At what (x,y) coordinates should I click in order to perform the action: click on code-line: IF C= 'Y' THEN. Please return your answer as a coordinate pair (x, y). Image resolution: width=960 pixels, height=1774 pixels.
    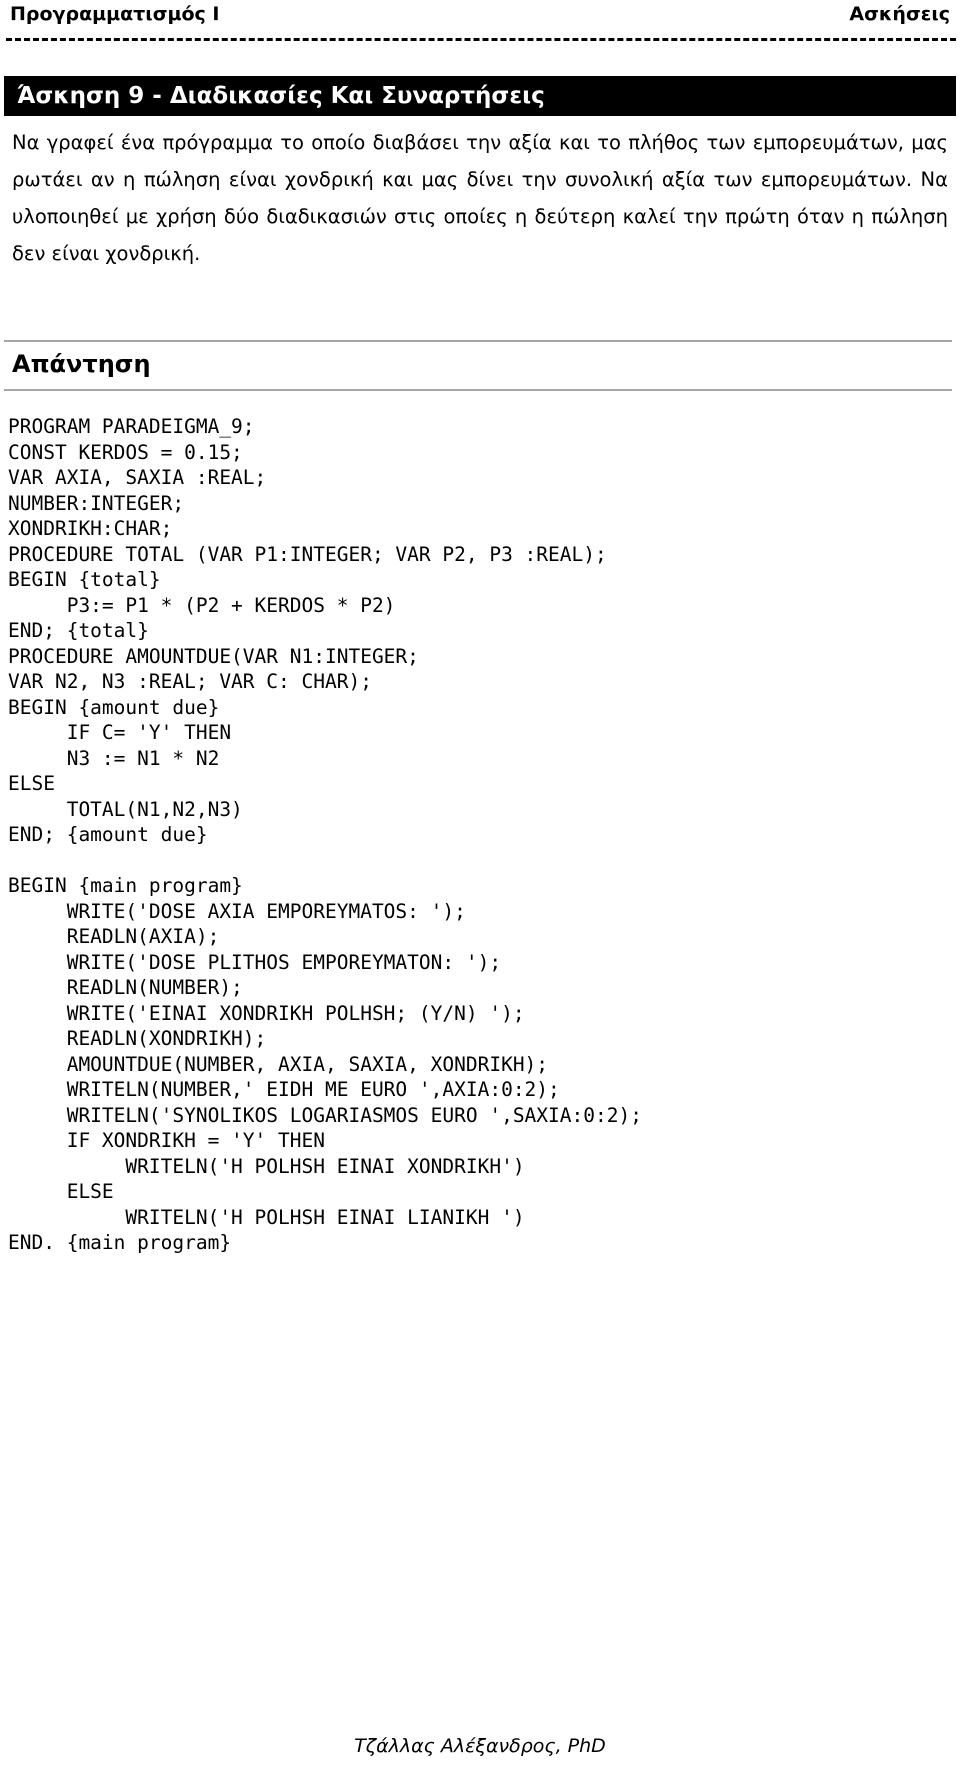
    Looking at the image, I should click on (120, 732).